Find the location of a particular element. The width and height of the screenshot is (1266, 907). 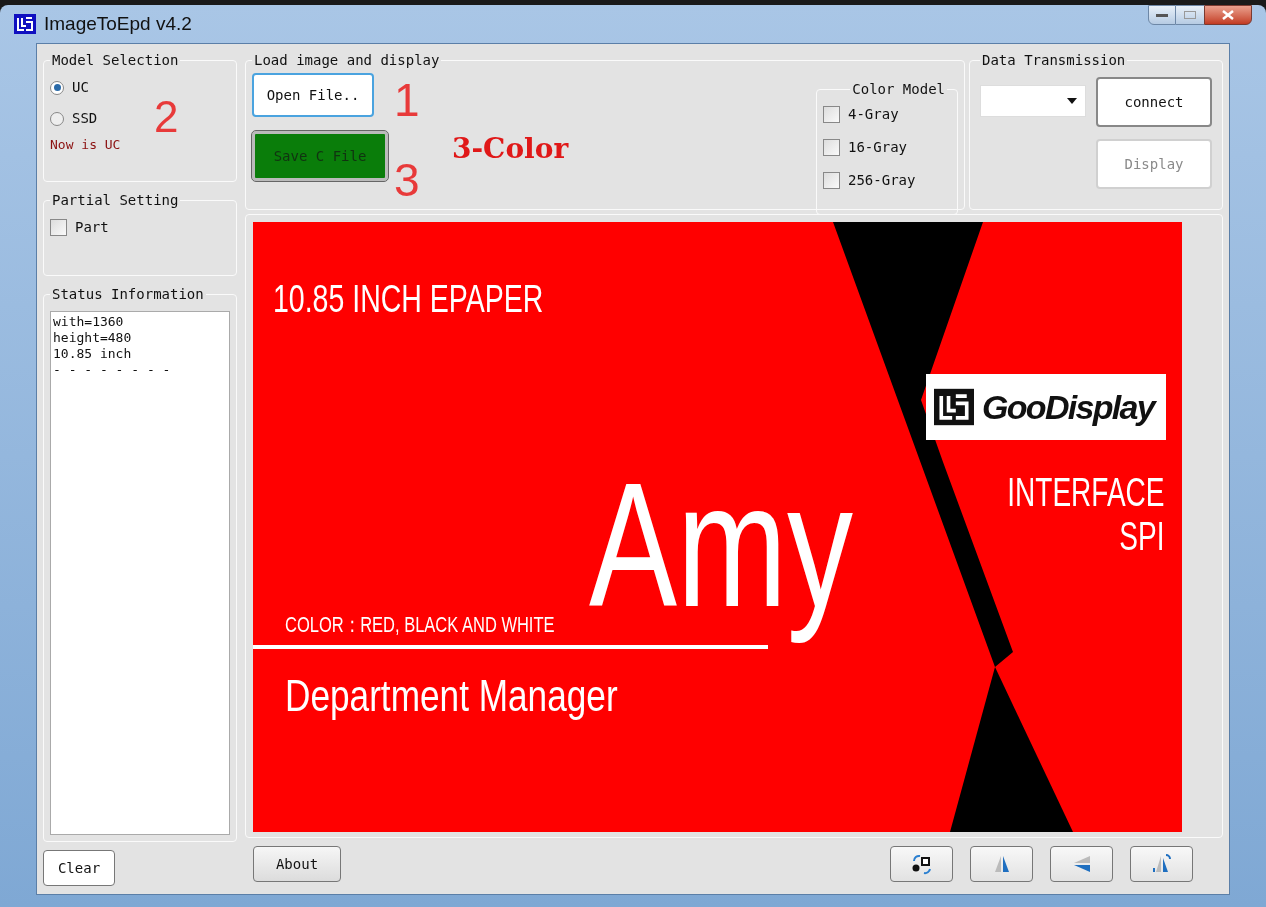

preview-heading: 10.85 INCH EPAPER is located at coordinates (408, 299).